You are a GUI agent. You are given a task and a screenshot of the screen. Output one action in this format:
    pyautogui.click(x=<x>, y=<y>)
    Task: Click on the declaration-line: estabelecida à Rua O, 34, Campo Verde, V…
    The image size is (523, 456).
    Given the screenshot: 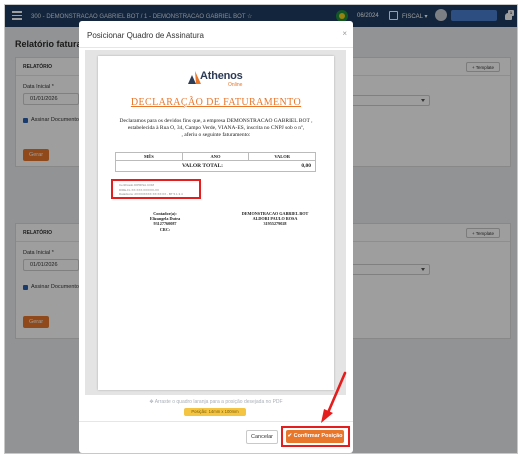 What is the action you would take?
    pyautogui.click(x=216, y=128)
    